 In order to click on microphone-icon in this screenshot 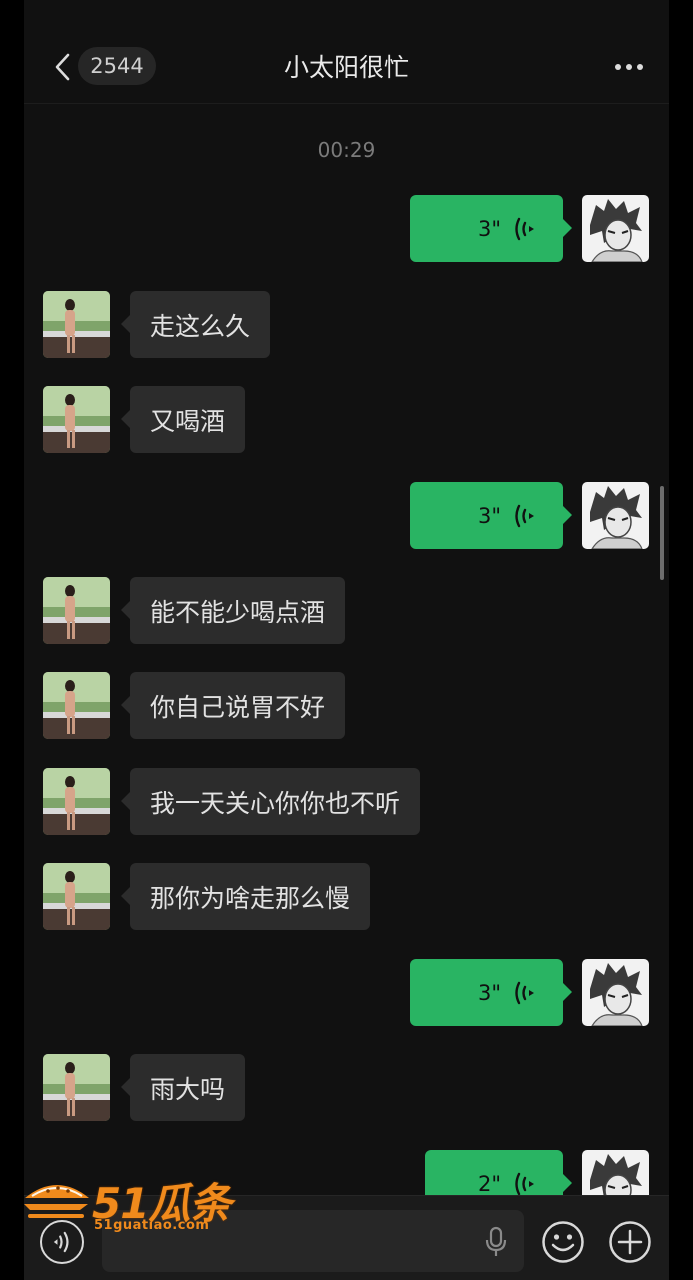, I will do `click(496, 1242)`.